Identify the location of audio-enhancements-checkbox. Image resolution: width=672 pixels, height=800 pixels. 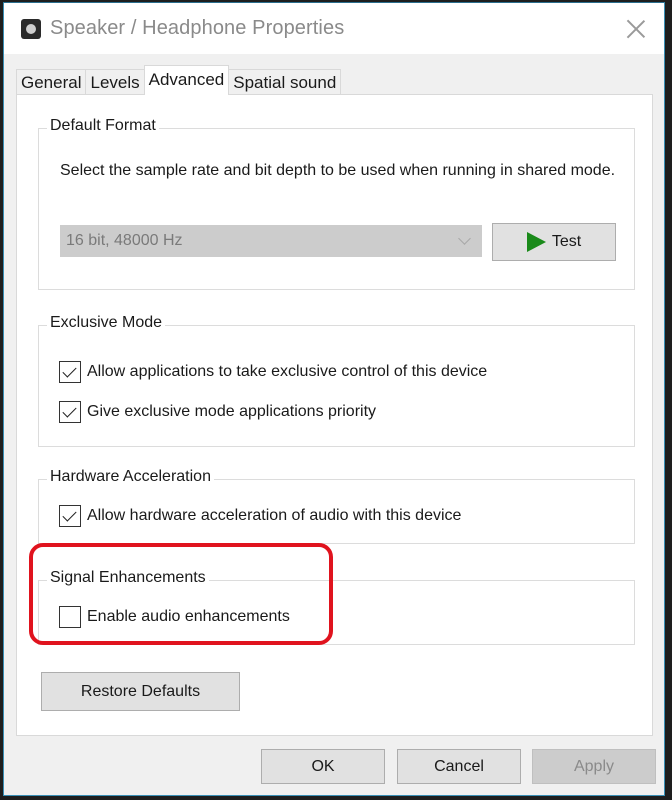
(70, 617).